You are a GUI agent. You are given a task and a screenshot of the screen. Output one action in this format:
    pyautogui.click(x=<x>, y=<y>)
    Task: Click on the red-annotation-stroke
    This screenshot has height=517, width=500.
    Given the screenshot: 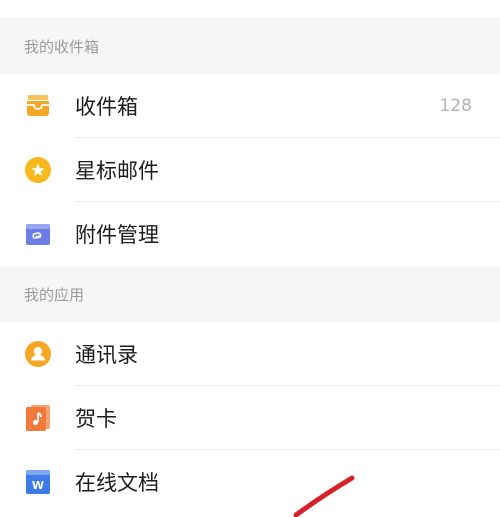 What is the action you would take?
    pyautogui.click(x=324, y=496)
    